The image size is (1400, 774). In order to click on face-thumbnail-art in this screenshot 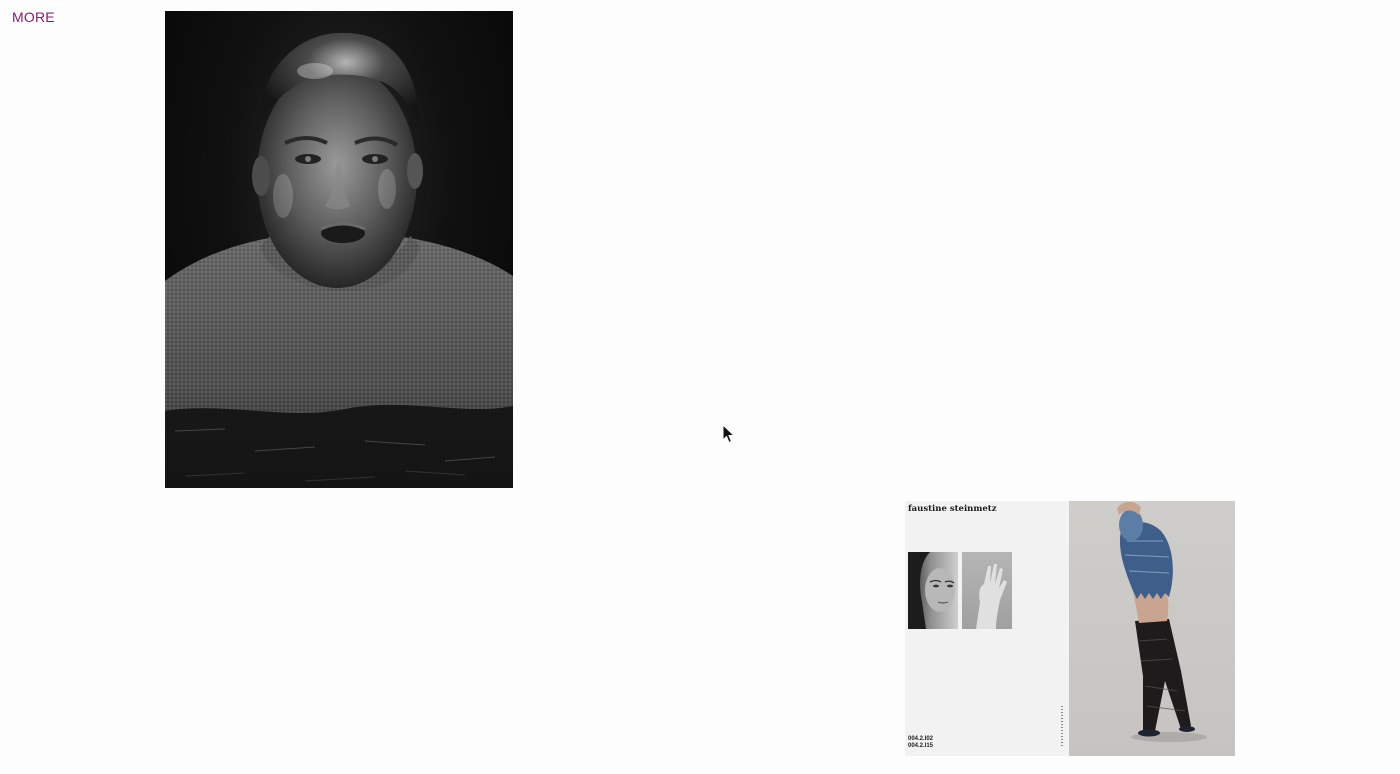, I will do `click(931, 590)`.